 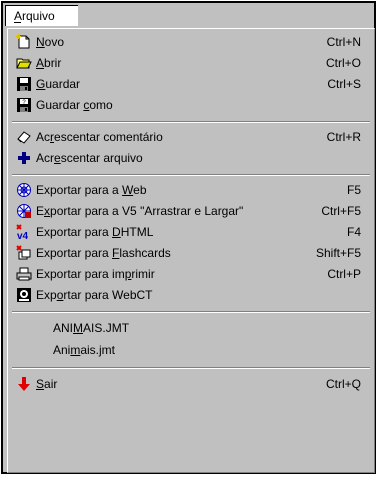 What do you see at coordinates (191, 253) in the screenshot?
I see `menu-item-exportar-flashcards: Exportar para Flashcards Shift+F5` at bounding box center [191, 253].